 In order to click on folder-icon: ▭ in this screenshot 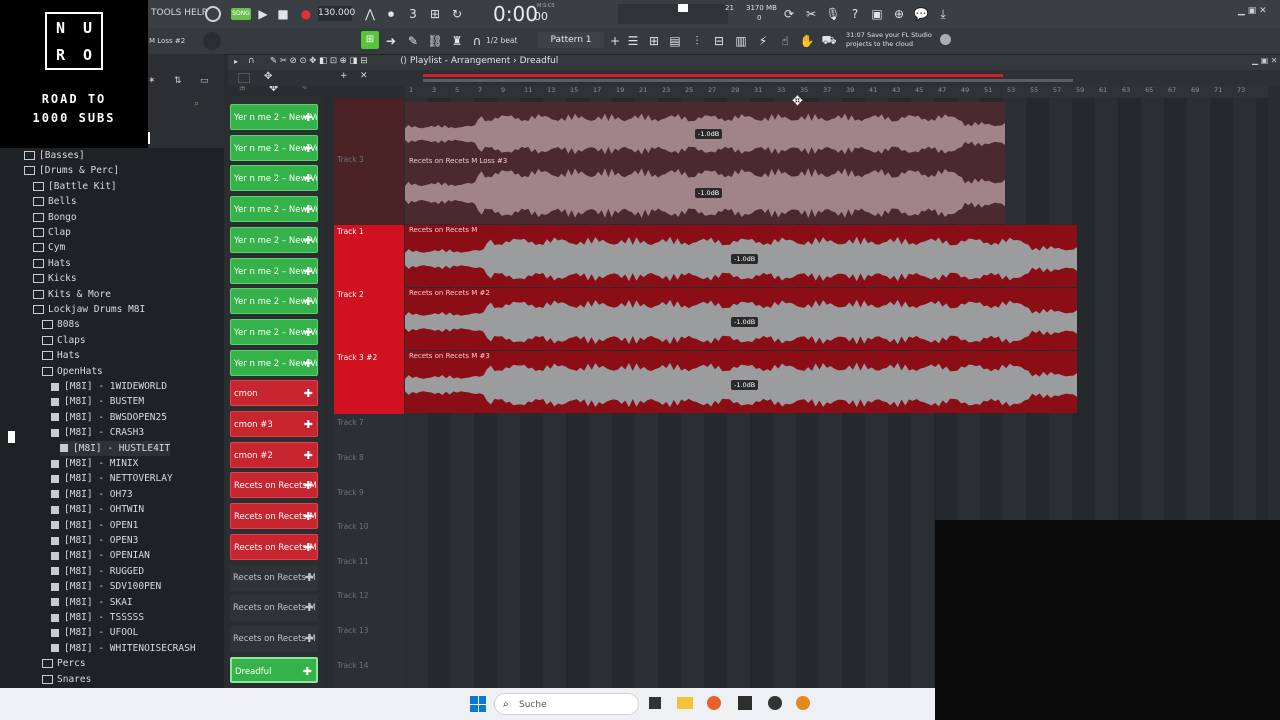, I will do `click(204, 81)`.